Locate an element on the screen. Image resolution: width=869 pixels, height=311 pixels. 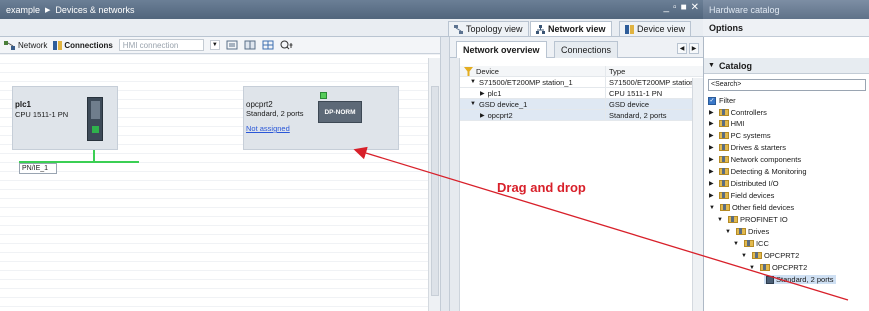
catalog-item-label: PC systems is located at coordinates (750, 135).